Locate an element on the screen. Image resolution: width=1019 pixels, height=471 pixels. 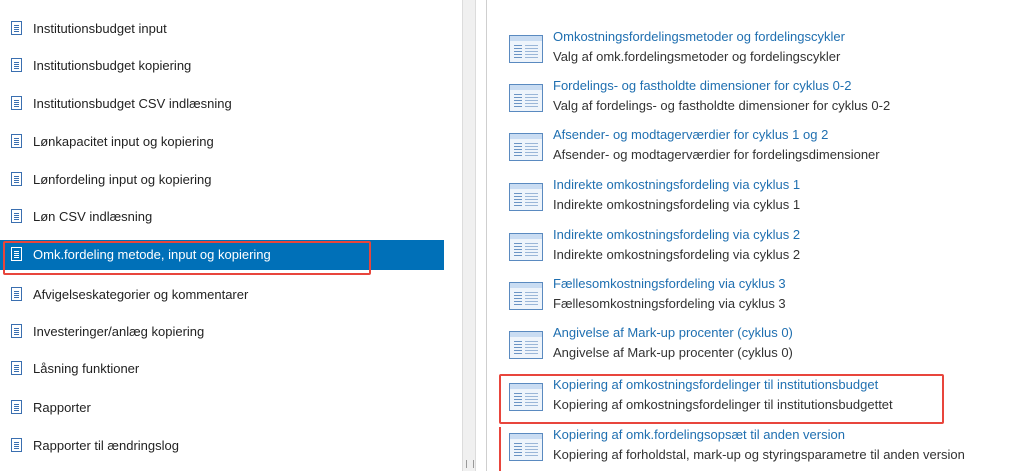
nav-item-afvigelseskategorier: Afvigelseskategorier og kommentarer is located at coordinates (222, 295).